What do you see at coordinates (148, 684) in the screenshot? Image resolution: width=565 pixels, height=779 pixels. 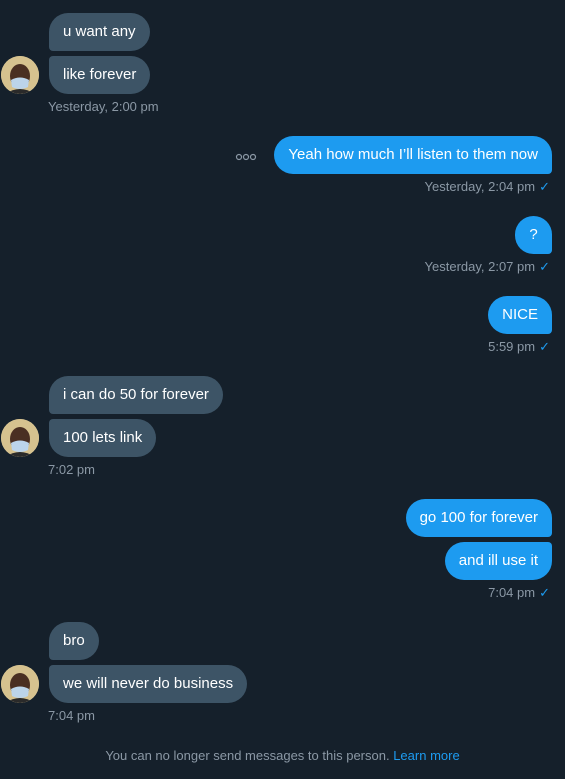 I see `message-bubble-incoming: we will never do business` at bounding box center [148, 684].